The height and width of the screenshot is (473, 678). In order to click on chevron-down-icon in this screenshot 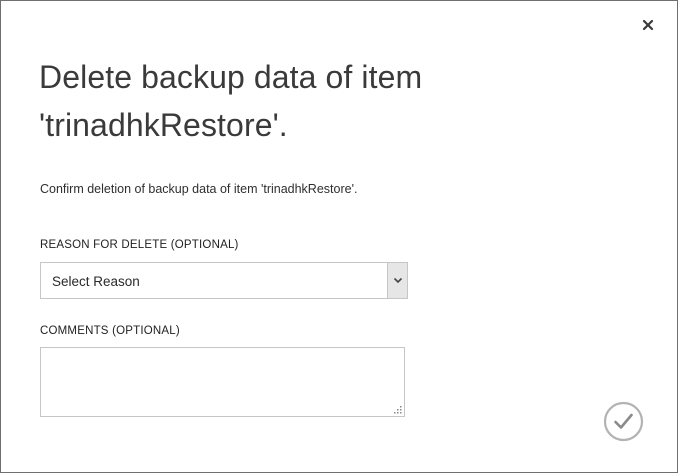, I will do `click(397, 280)`.